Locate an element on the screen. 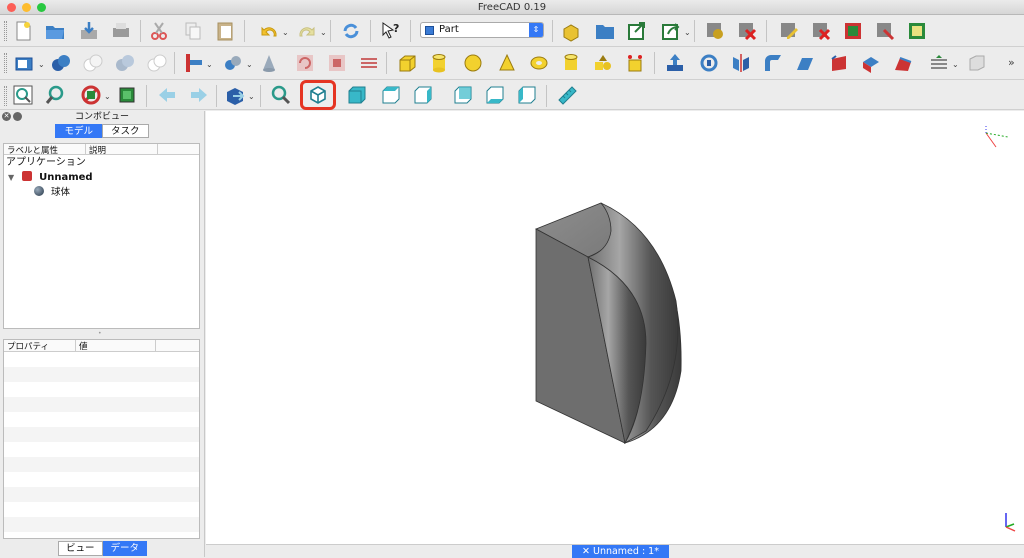  link-button is located at coordinates (61, 63).